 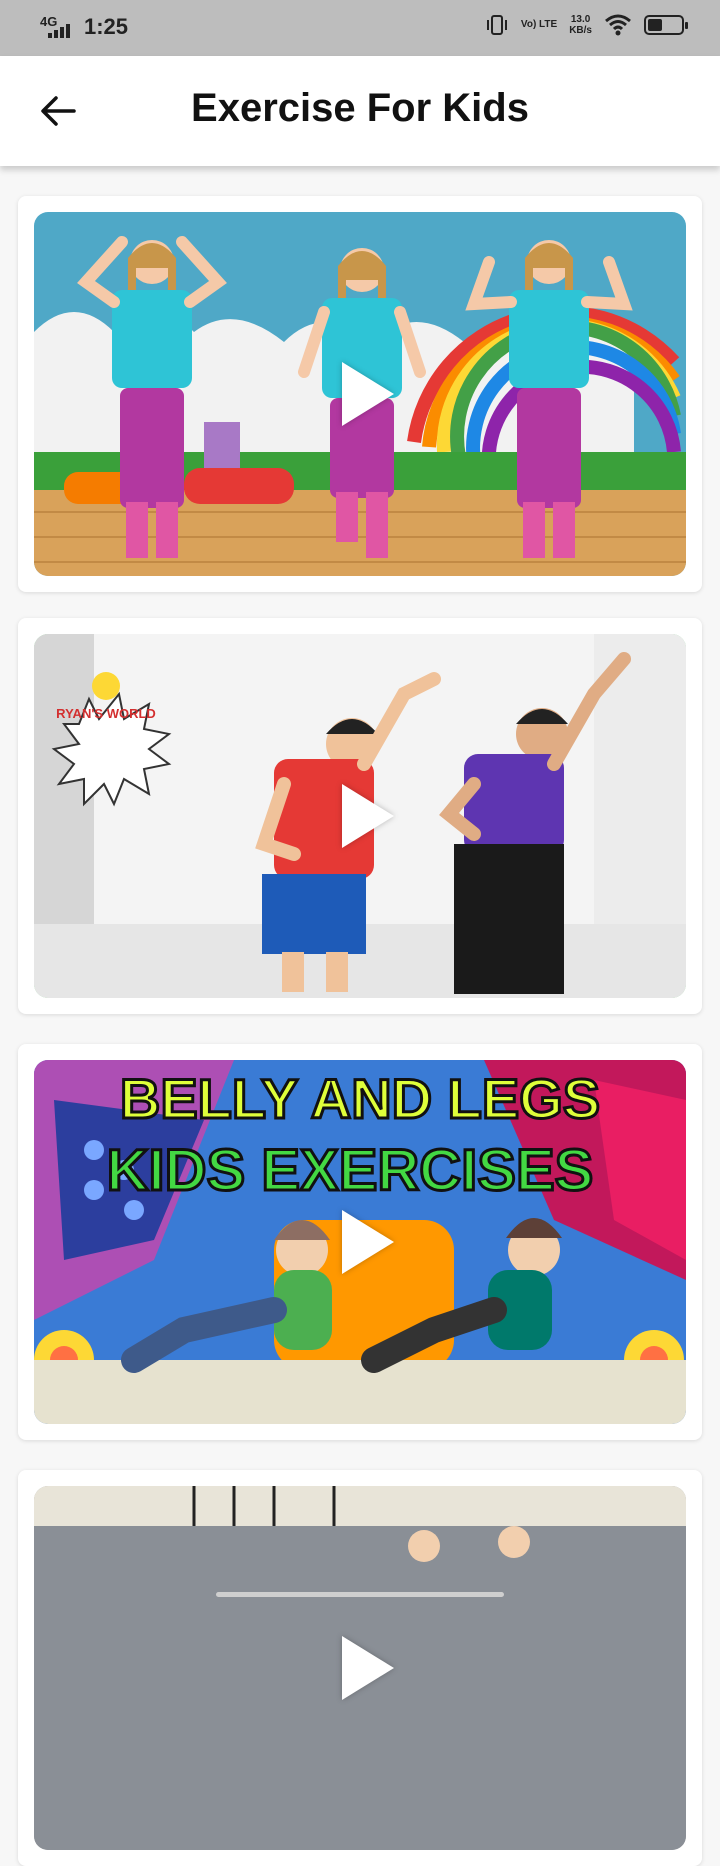 What do you see at coordinates (496, 25) in the screenshot?
I see `vibrate-icon` at bounding box center [496, 25].